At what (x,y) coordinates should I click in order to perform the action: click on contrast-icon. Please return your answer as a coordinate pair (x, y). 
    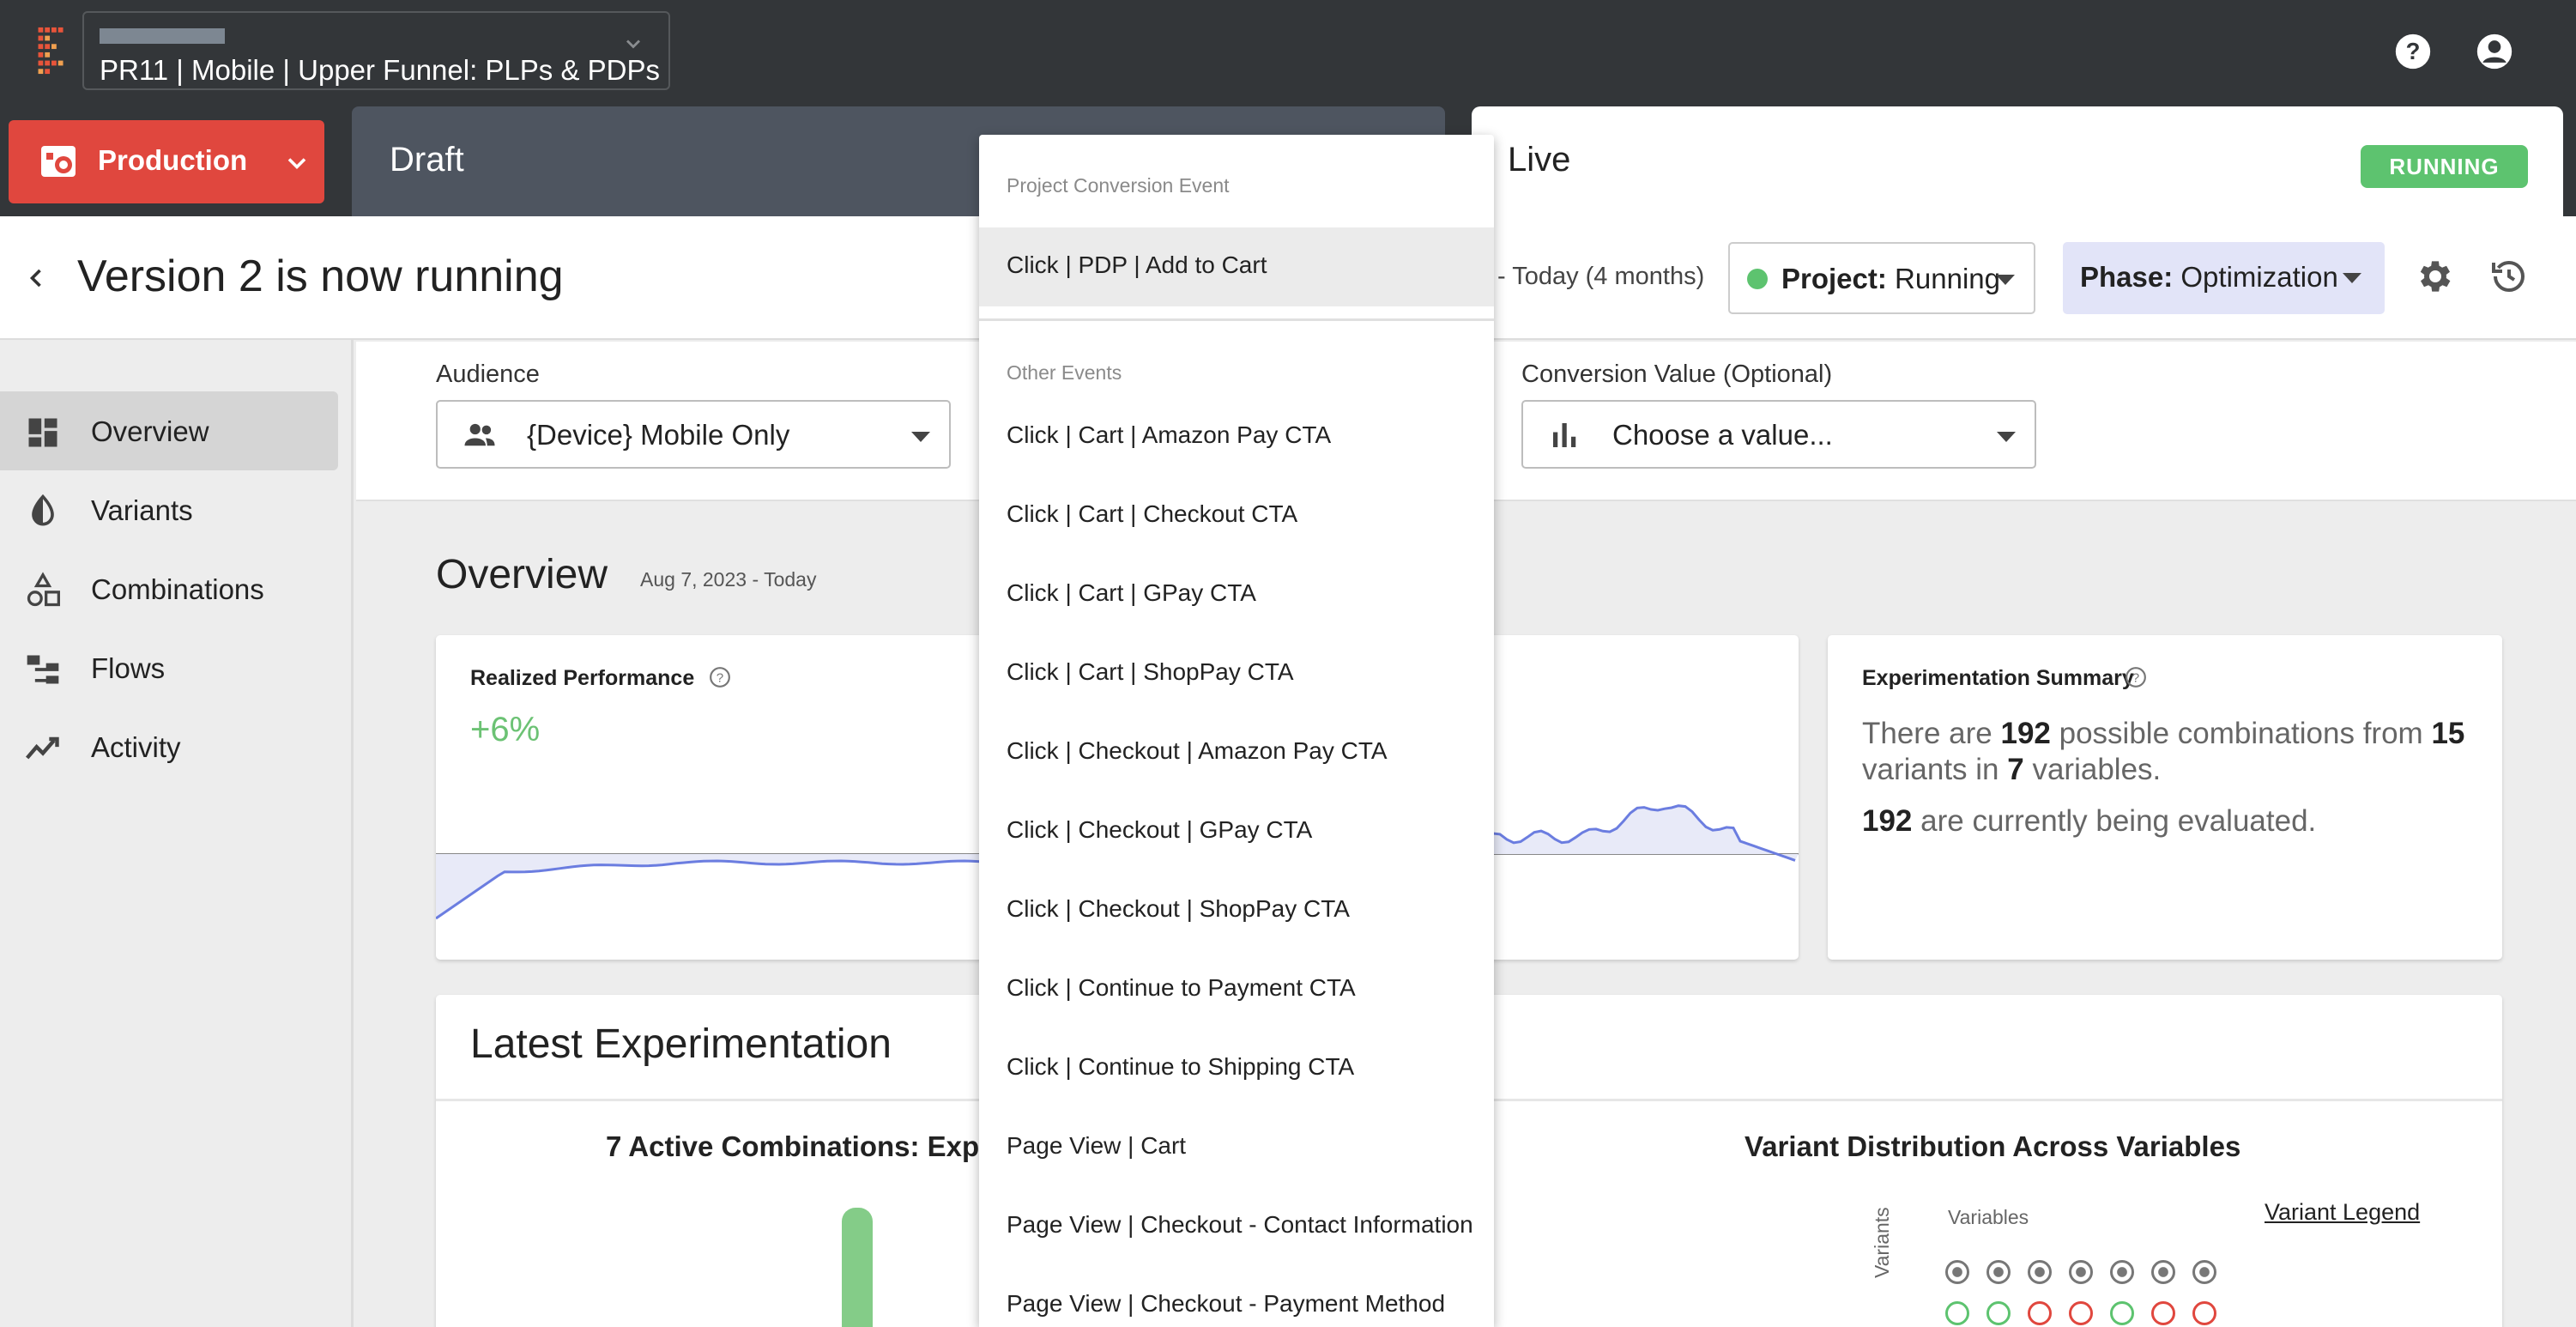
    Looking at the image, I should click on (43, 510).